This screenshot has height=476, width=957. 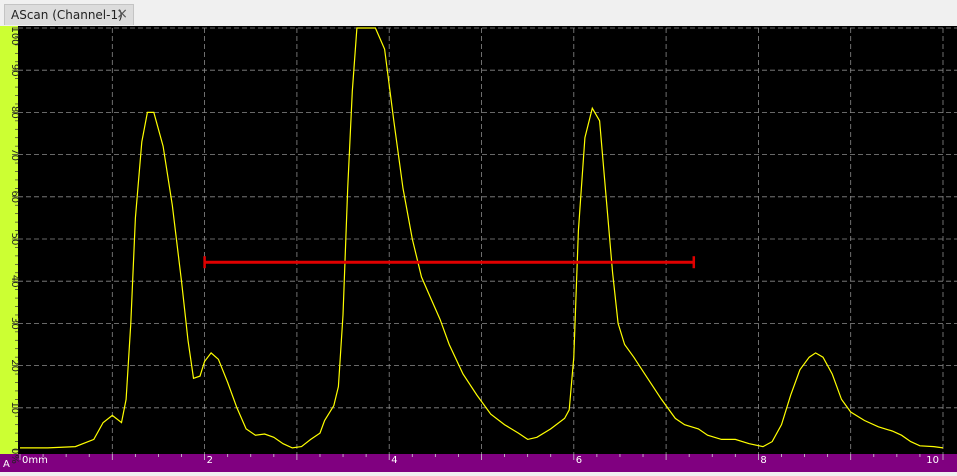 I want to click on amplitude-tick-label: 70, so click(x=14, y=154).